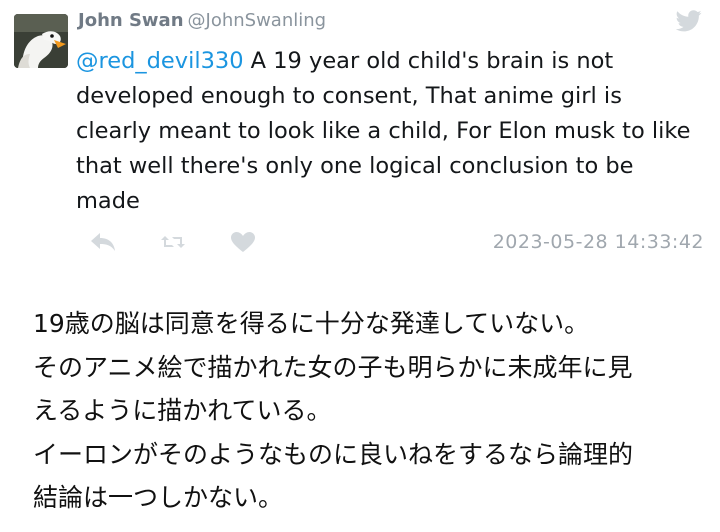 The image size is (720, 532). What do you see at coordinates (688, 21) in the screenshot?
I see `twitter-bird-icon` at bounding box center [688, 21].